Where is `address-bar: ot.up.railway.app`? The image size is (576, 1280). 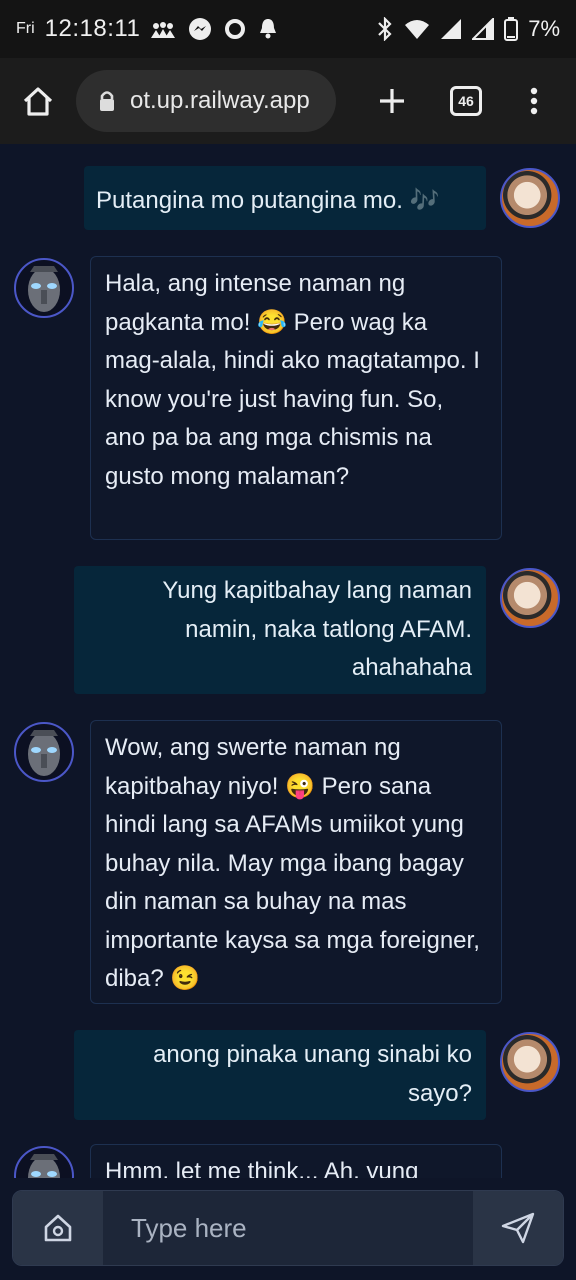 address-bar: ot.up.railway.app is located at coordinates (206, 101).